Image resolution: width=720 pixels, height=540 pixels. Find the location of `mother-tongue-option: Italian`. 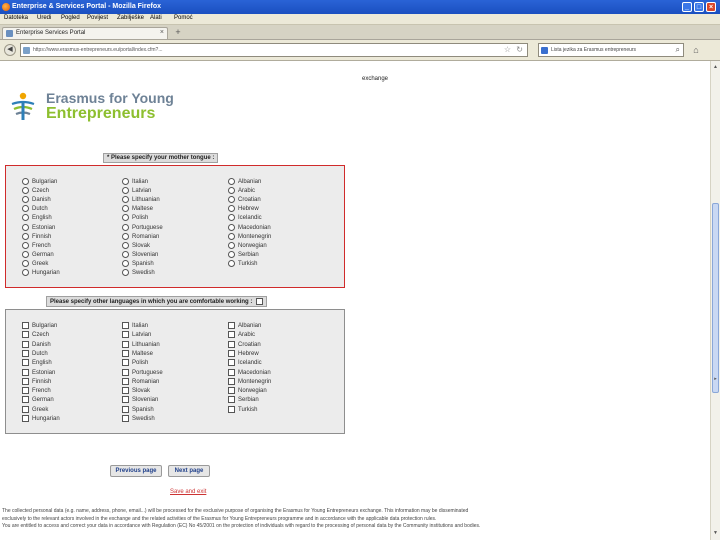

mother-tongue-option: Italian is located at coordinates (135, 181).